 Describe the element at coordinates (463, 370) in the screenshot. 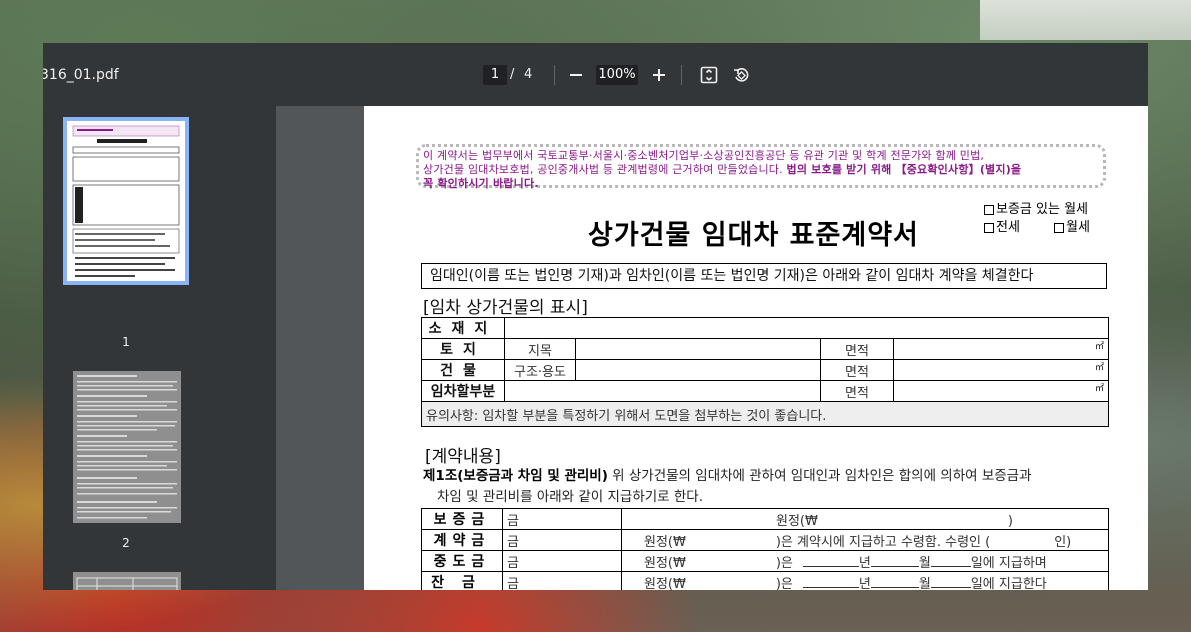

I see `building-label: 건물` at that location.